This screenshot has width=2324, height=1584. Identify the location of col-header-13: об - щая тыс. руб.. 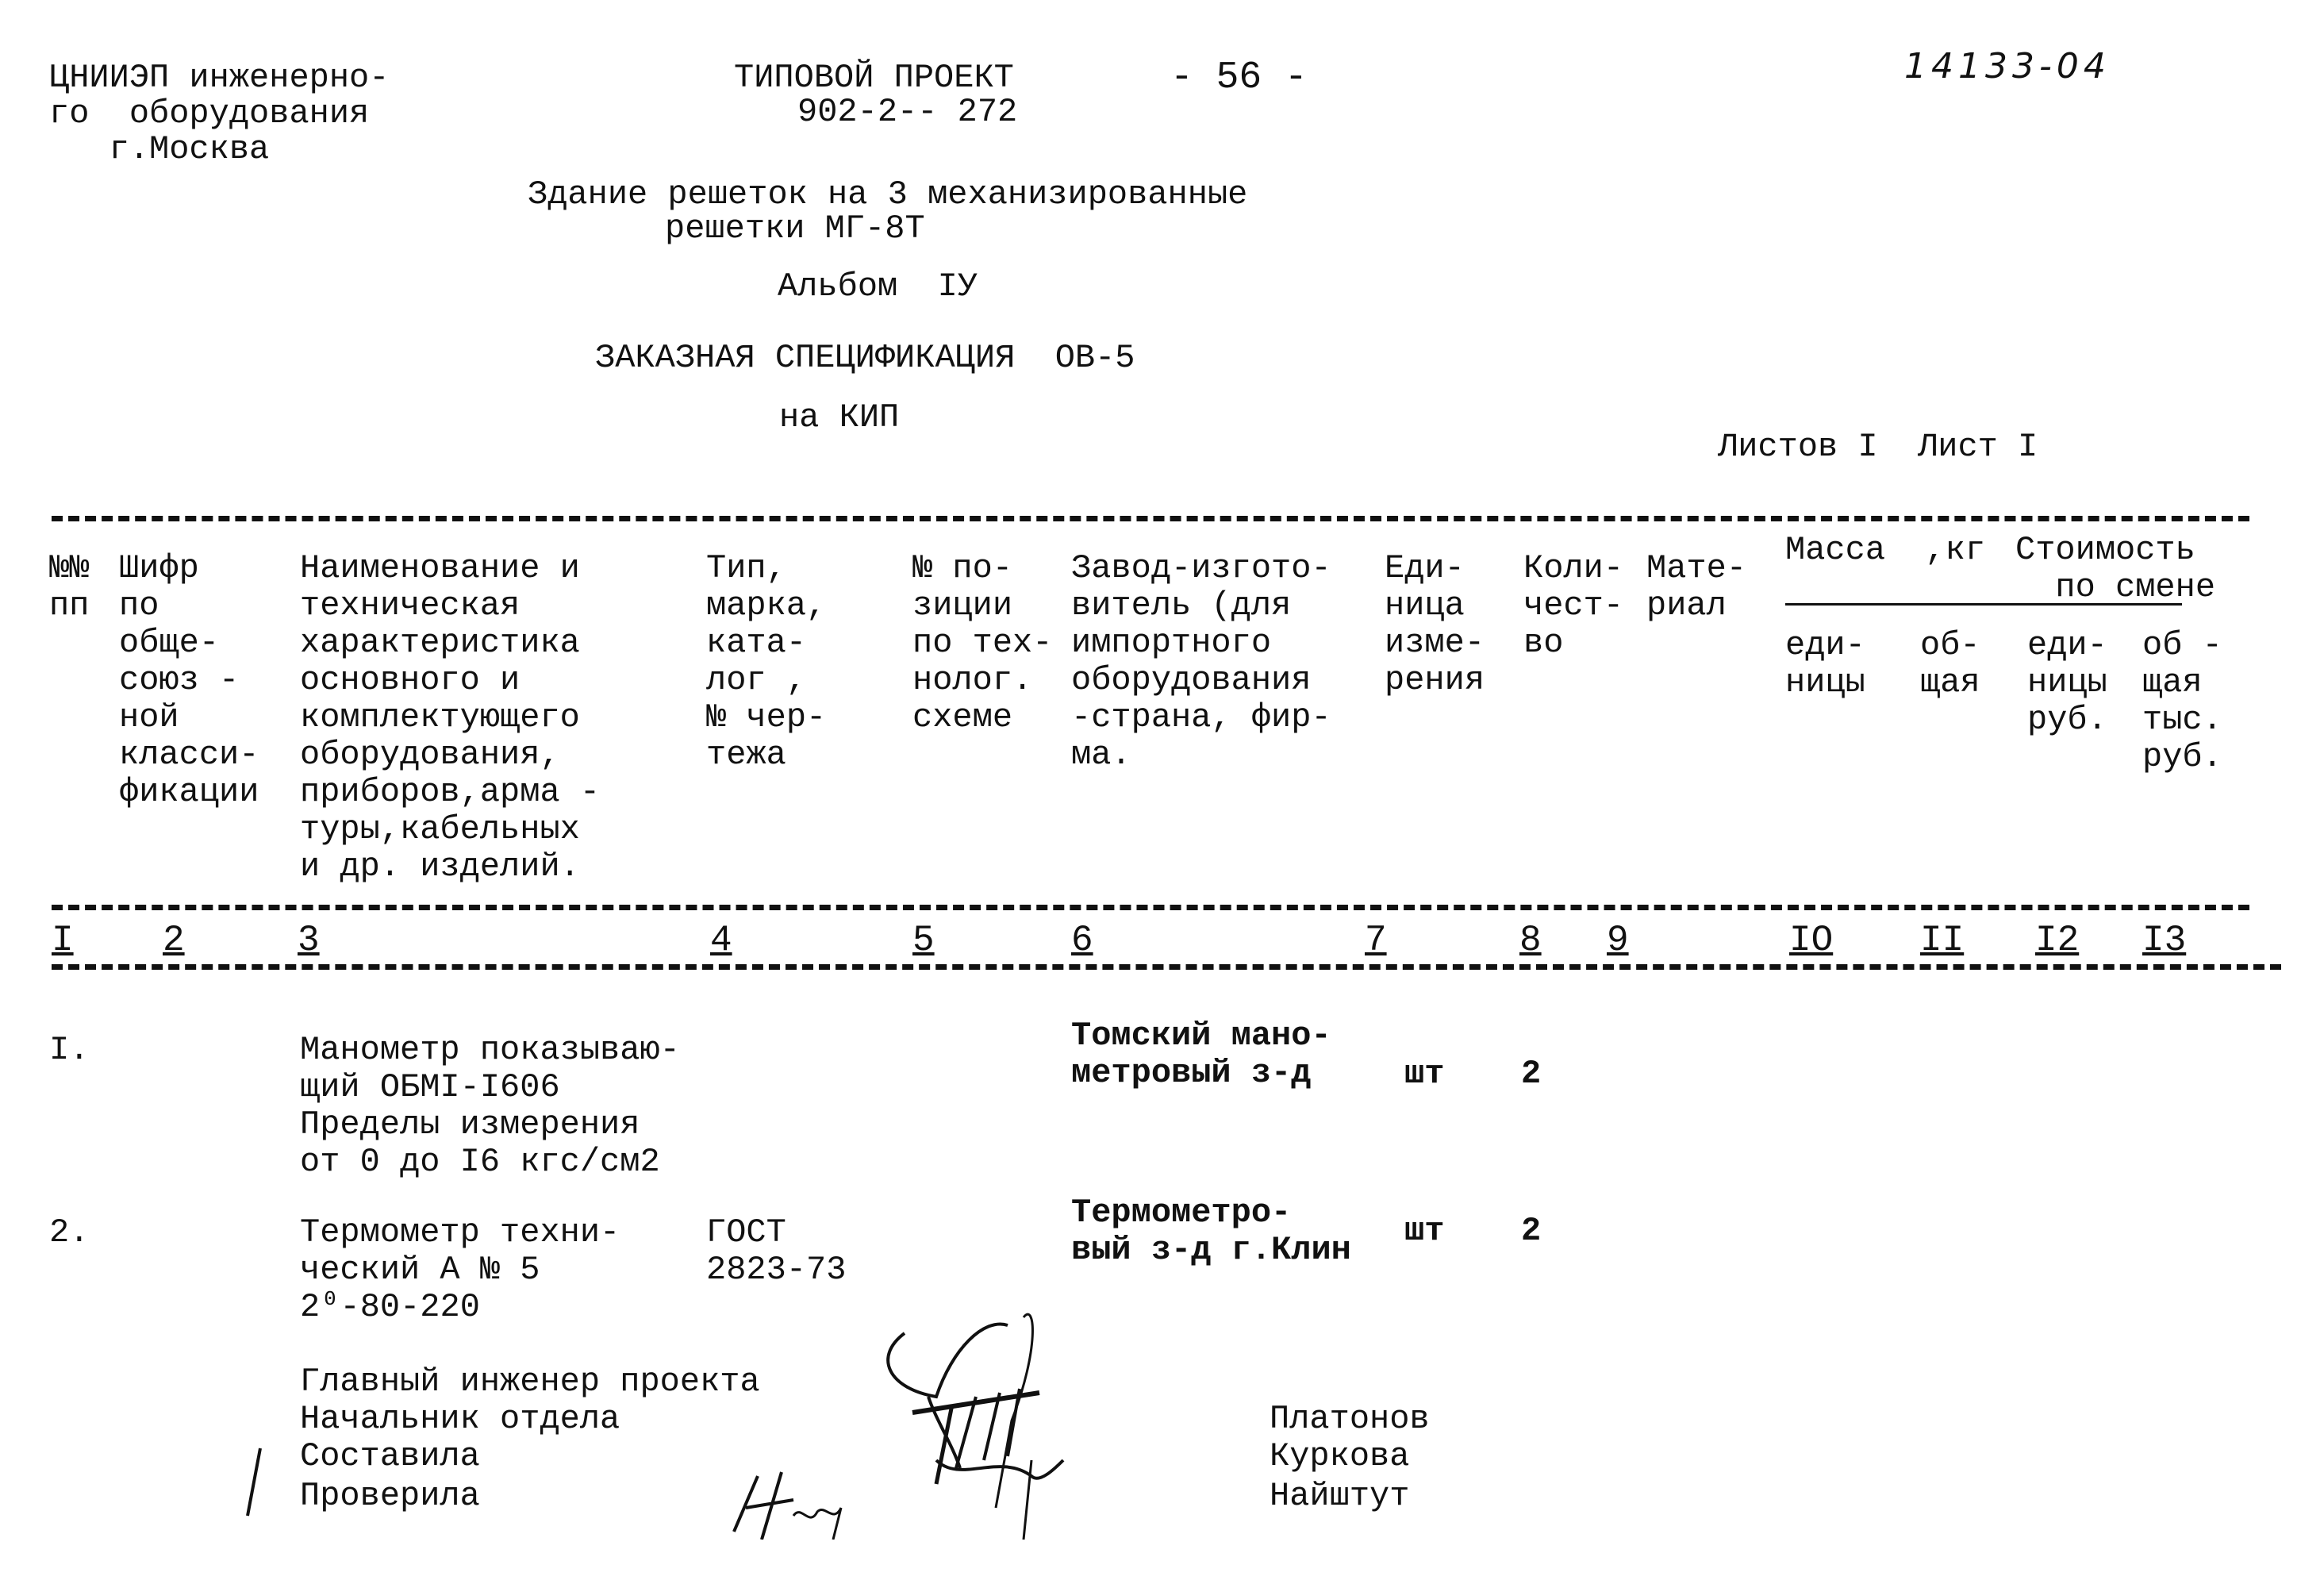
(2182, 701).